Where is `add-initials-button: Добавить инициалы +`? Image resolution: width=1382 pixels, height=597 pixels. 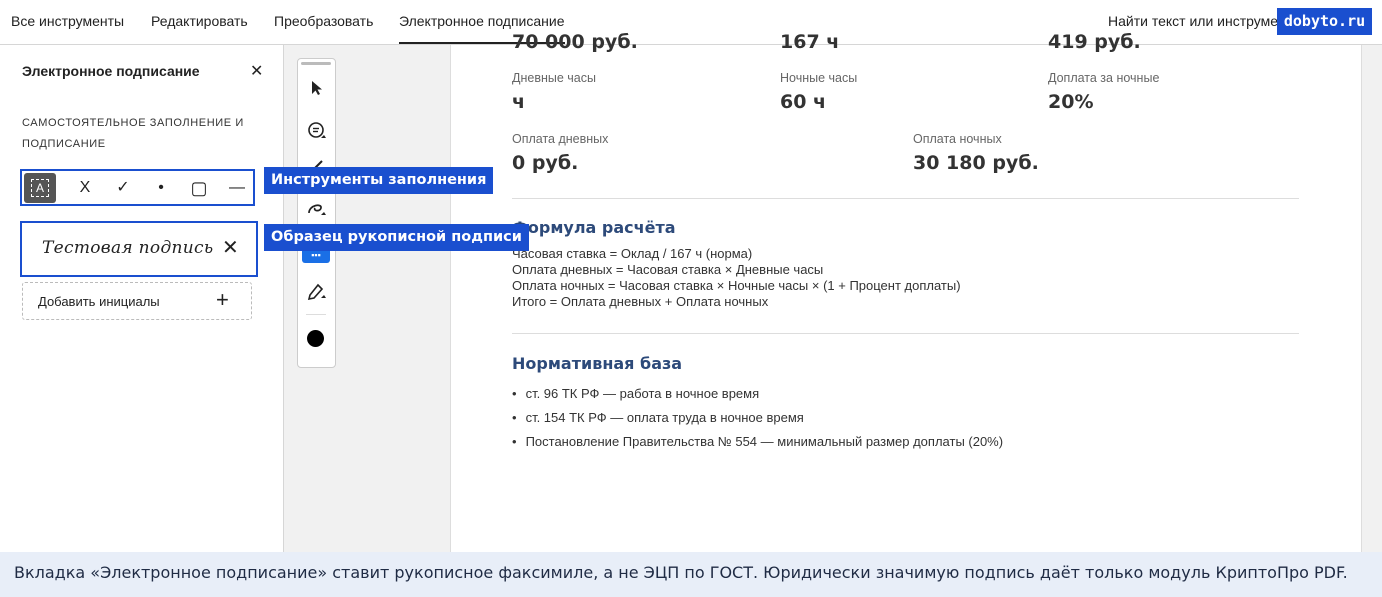
add-initials-button: Добавить инициалы + is located at coordinates (137, 301).